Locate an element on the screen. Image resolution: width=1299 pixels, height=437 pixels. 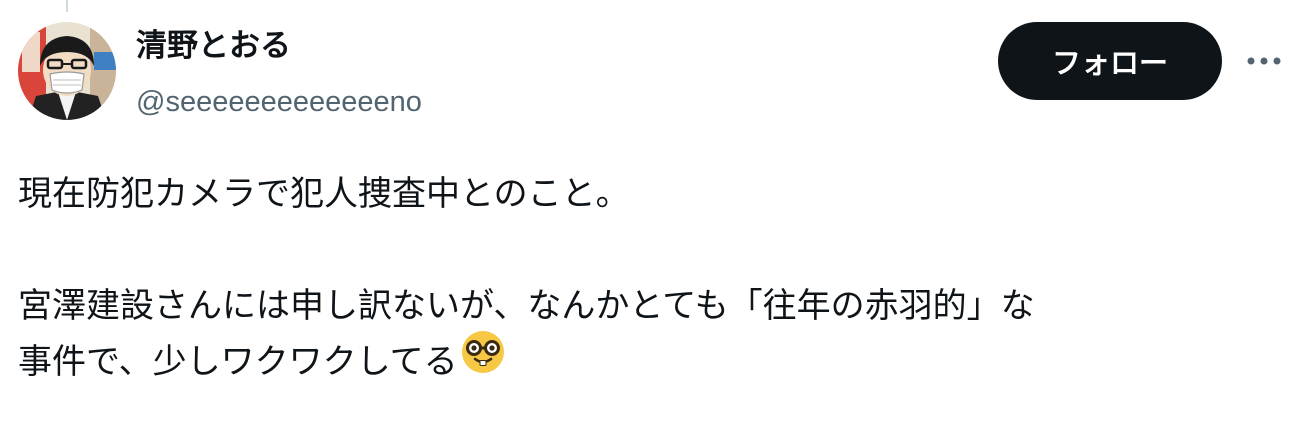
avatar is located at coordinates (67, 71).